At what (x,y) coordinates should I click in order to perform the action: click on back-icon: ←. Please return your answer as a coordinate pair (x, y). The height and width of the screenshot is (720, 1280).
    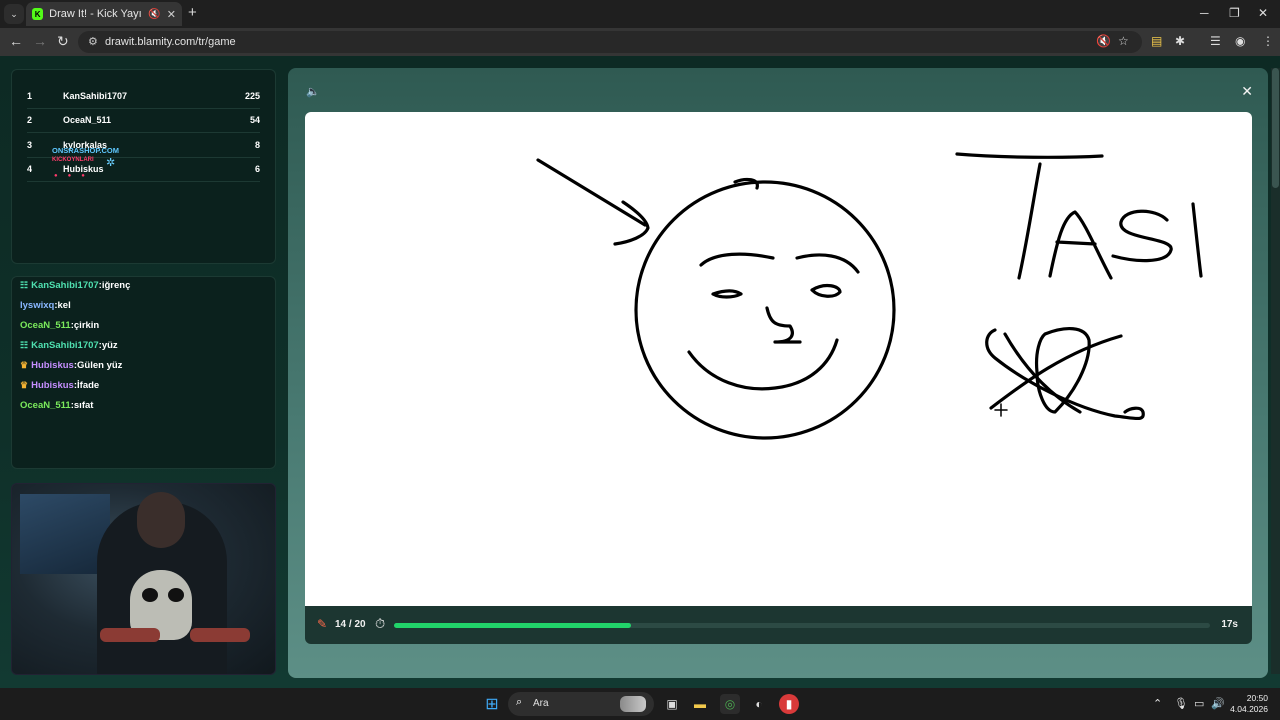
    Looking at the image, I should click on (16, 41).